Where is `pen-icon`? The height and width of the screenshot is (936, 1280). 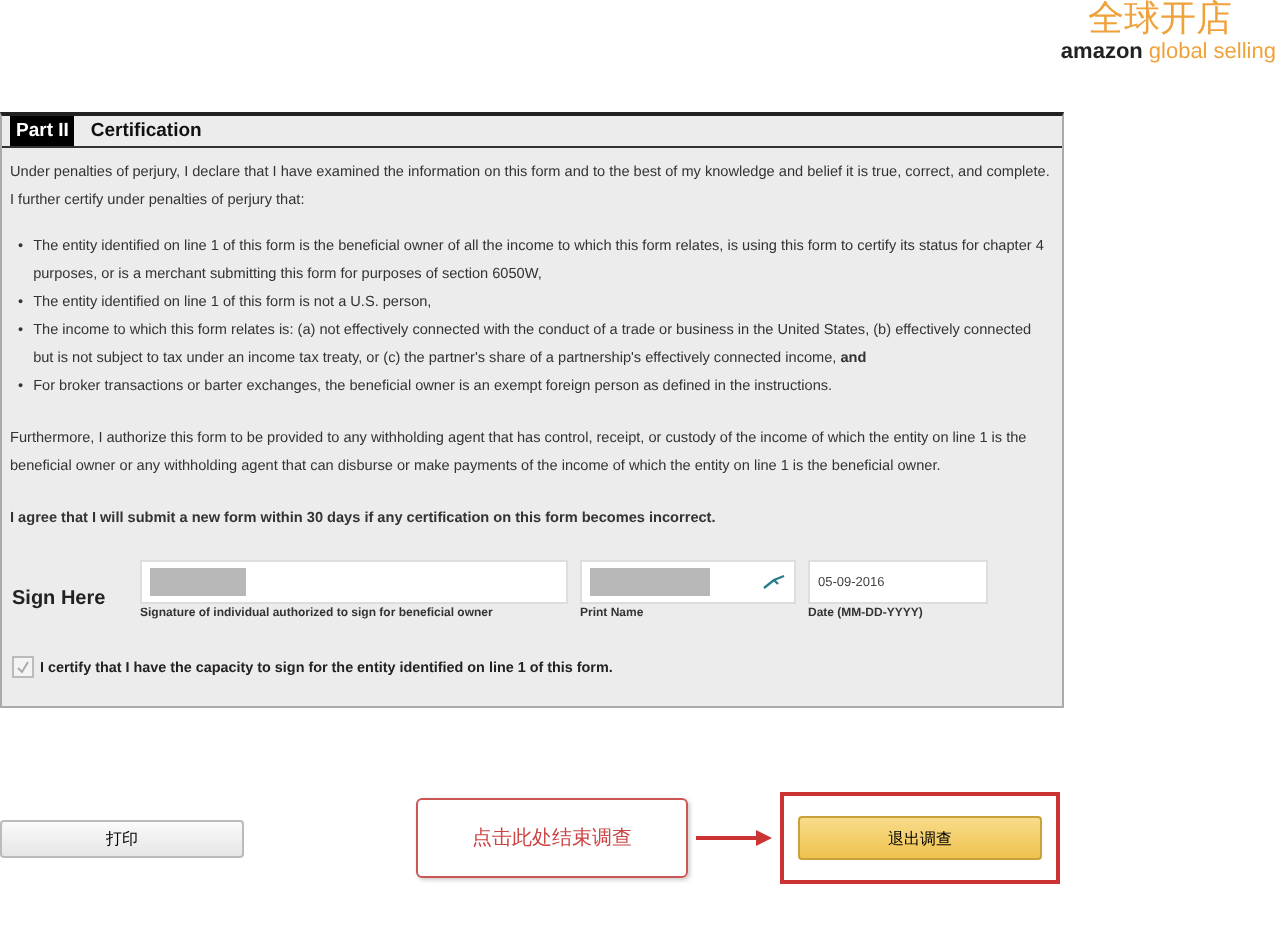 pen-icon is located at coordinates (774, 582).